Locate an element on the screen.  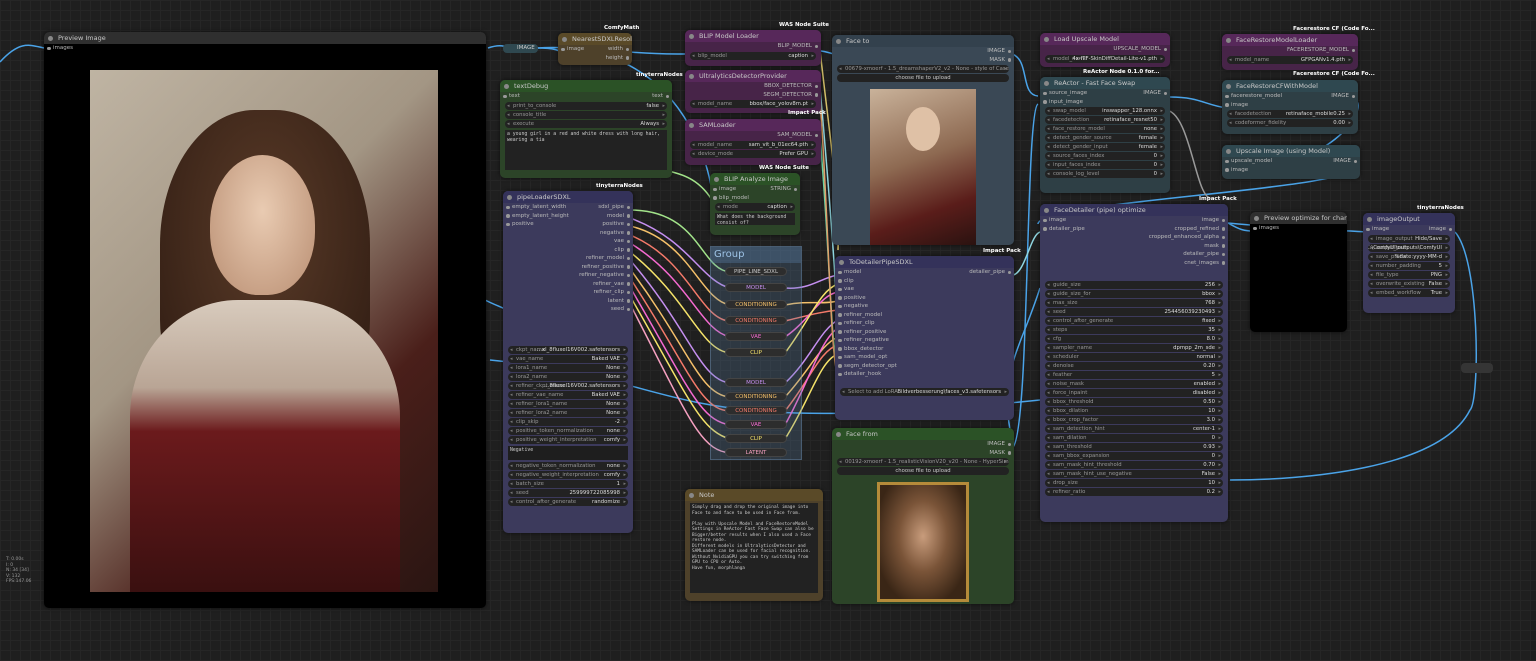
widget-guide-size-for: guide_size_for bbox is located at coordinates (1134, 294).